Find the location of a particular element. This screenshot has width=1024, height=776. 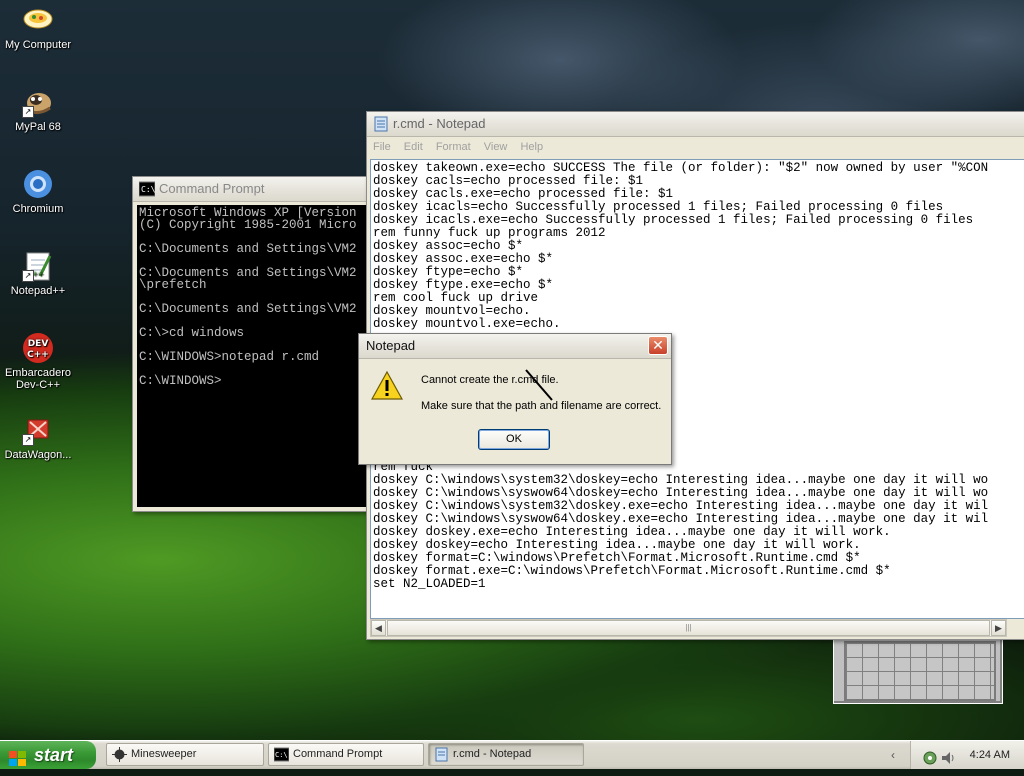

desktop-icon-mypal: ↗ MyPal 68 is located at coordinates (38, 109).